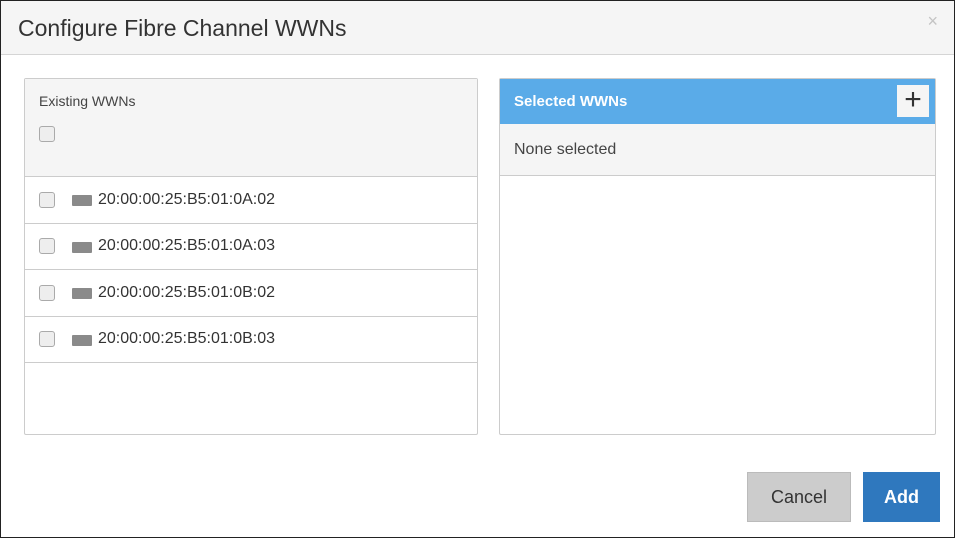 This screenshot has height=538, width=955. I want to click on existing-wwns-label: Existing WWNs, so click(87, 101).